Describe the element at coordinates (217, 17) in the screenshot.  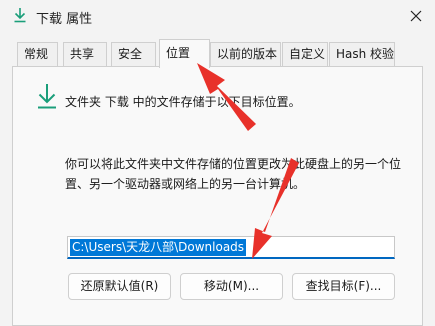
I see `title-bar: 下载 属性` at that location.